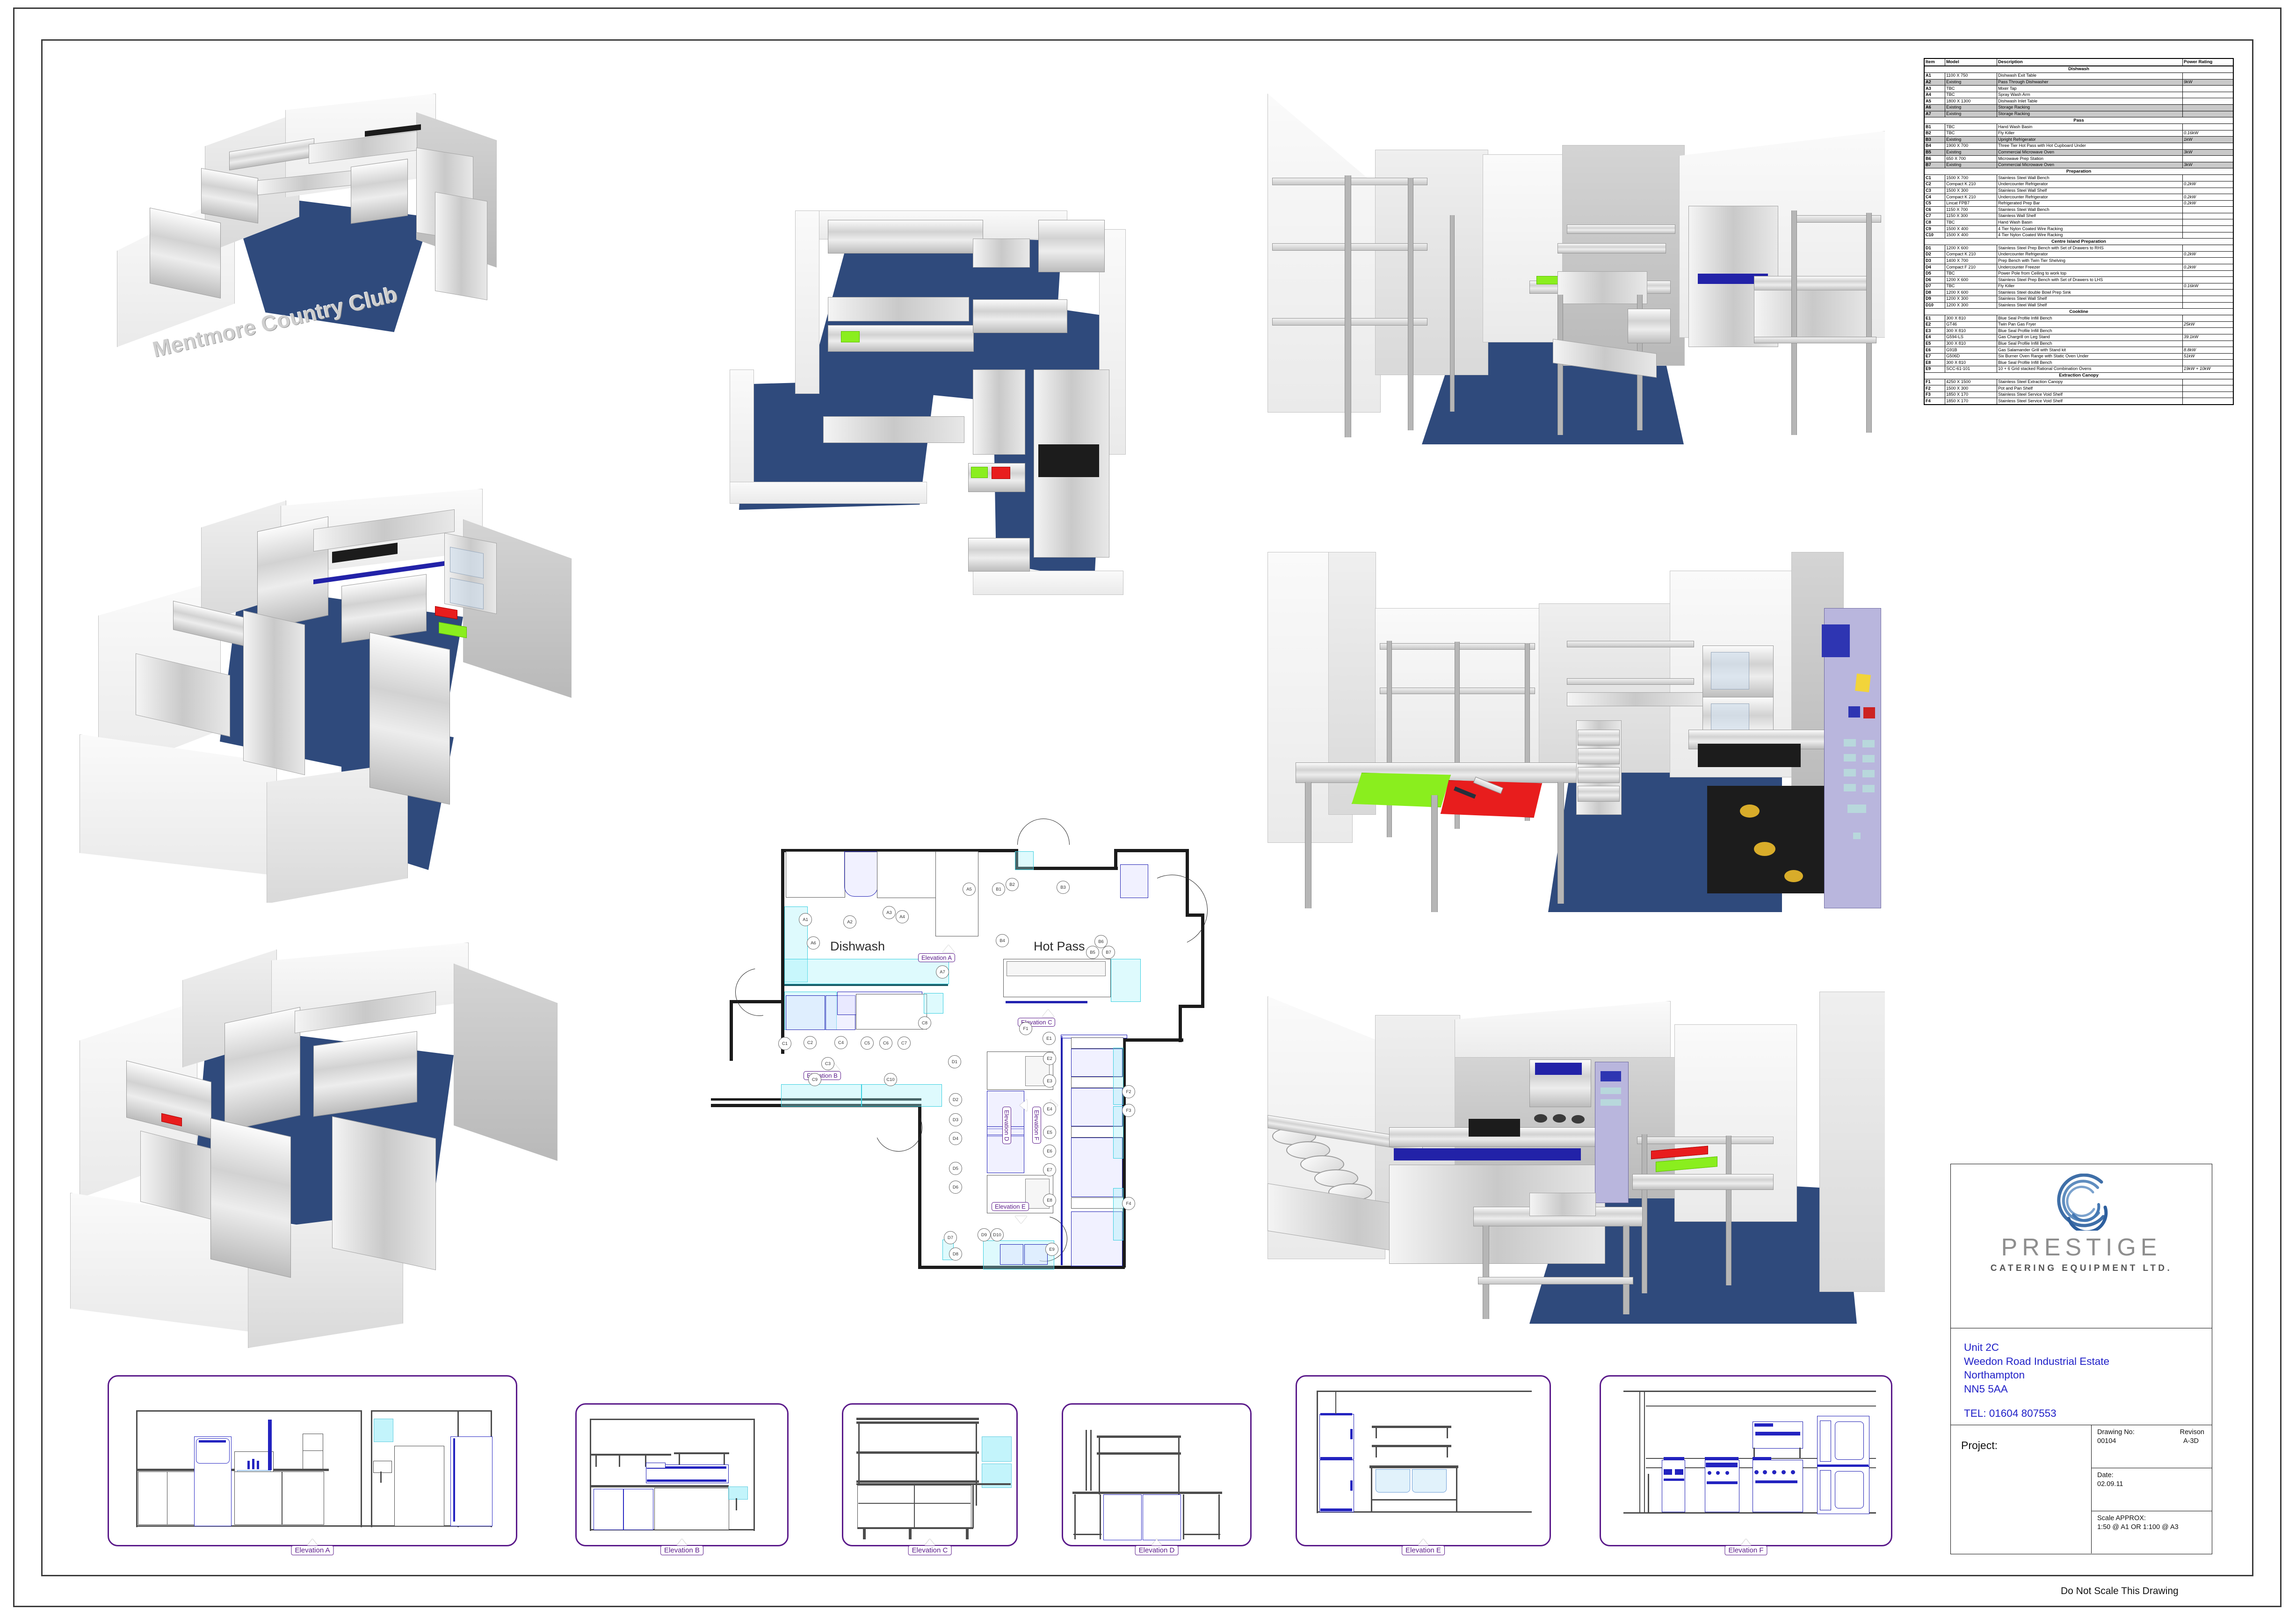 Image resolution: width=2296 pixels, height=1624 pixels. What do you see at coordinates (885, 1043) in the screenshot?
I see `plan-tag-c6: C6` at bounding box center [885, 1043].